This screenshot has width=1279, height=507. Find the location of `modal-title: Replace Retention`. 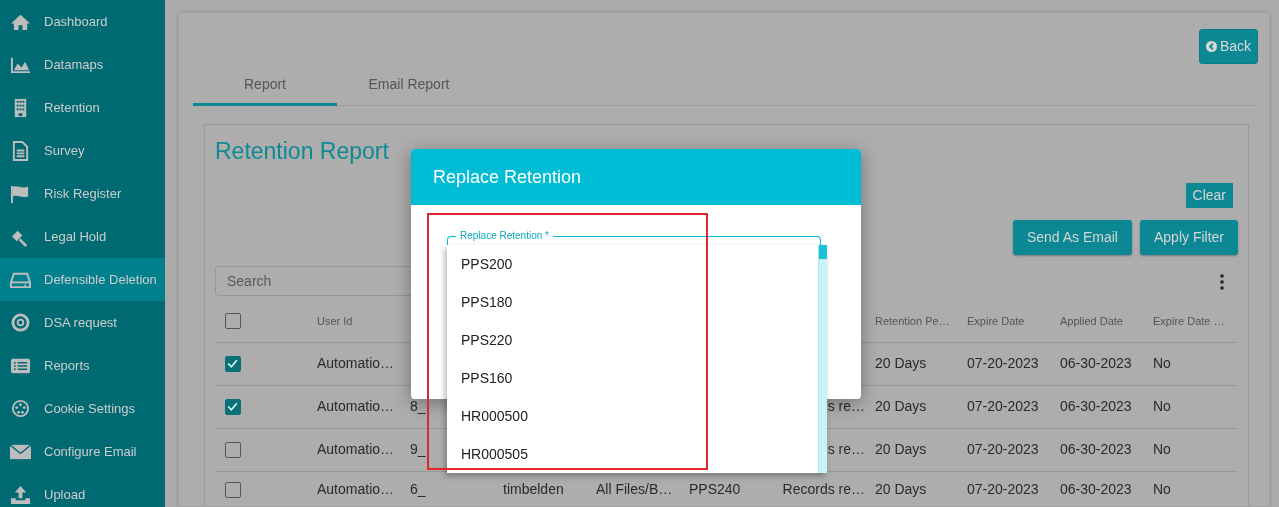

modal-title: Replace Retention is located at coordinates (636, 177).